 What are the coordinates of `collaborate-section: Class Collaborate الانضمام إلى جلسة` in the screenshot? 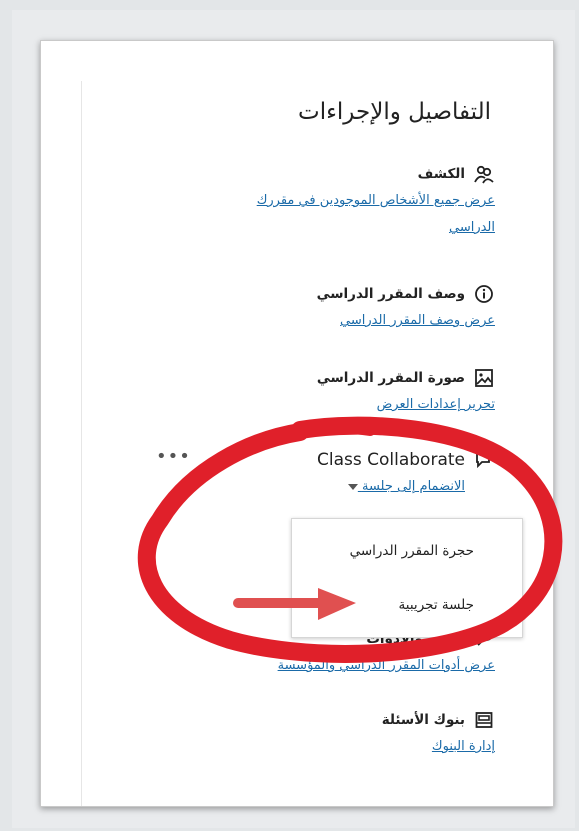 It's located at (406, 474).